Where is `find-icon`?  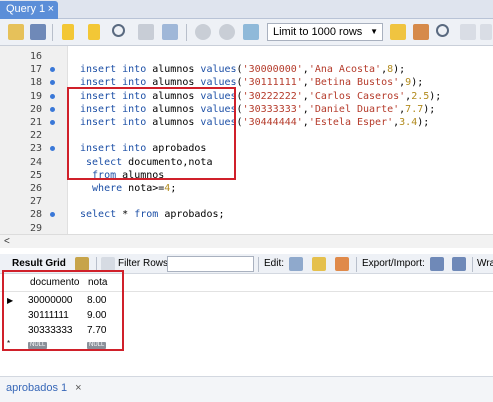 find-icon is located at coordinates (442, 30).